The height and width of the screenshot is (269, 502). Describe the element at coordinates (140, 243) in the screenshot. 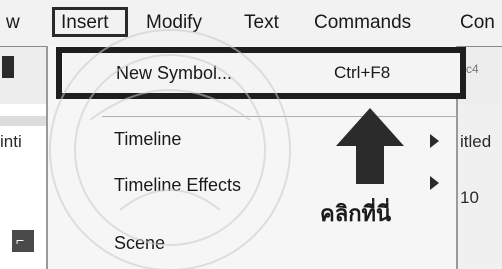

I see `scene-label: Scene` at that location.